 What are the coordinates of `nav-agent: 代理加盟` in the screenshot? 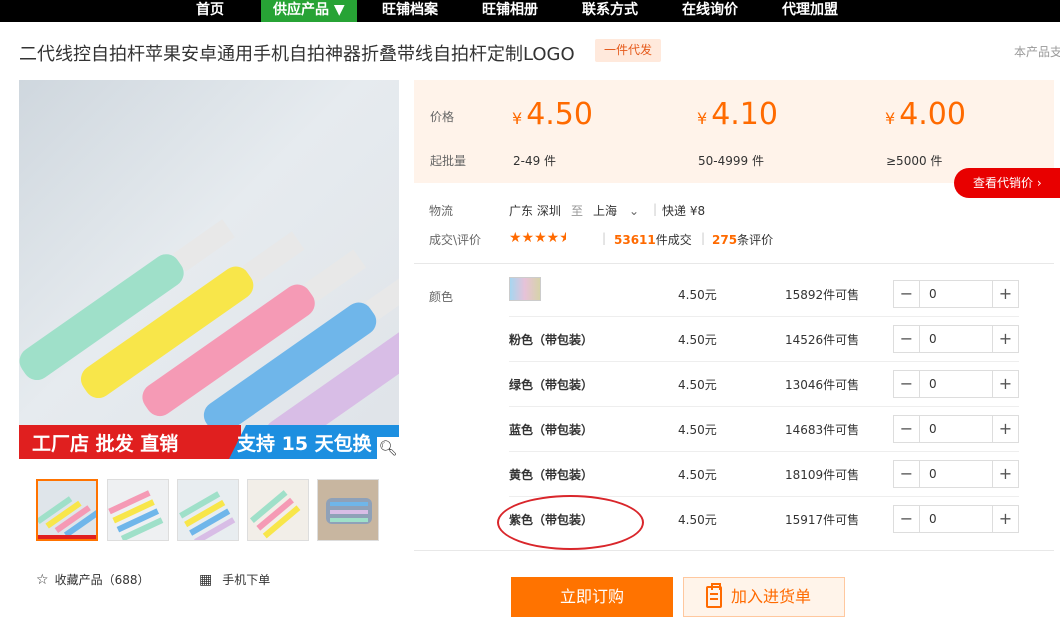 It's located at (810, 11).